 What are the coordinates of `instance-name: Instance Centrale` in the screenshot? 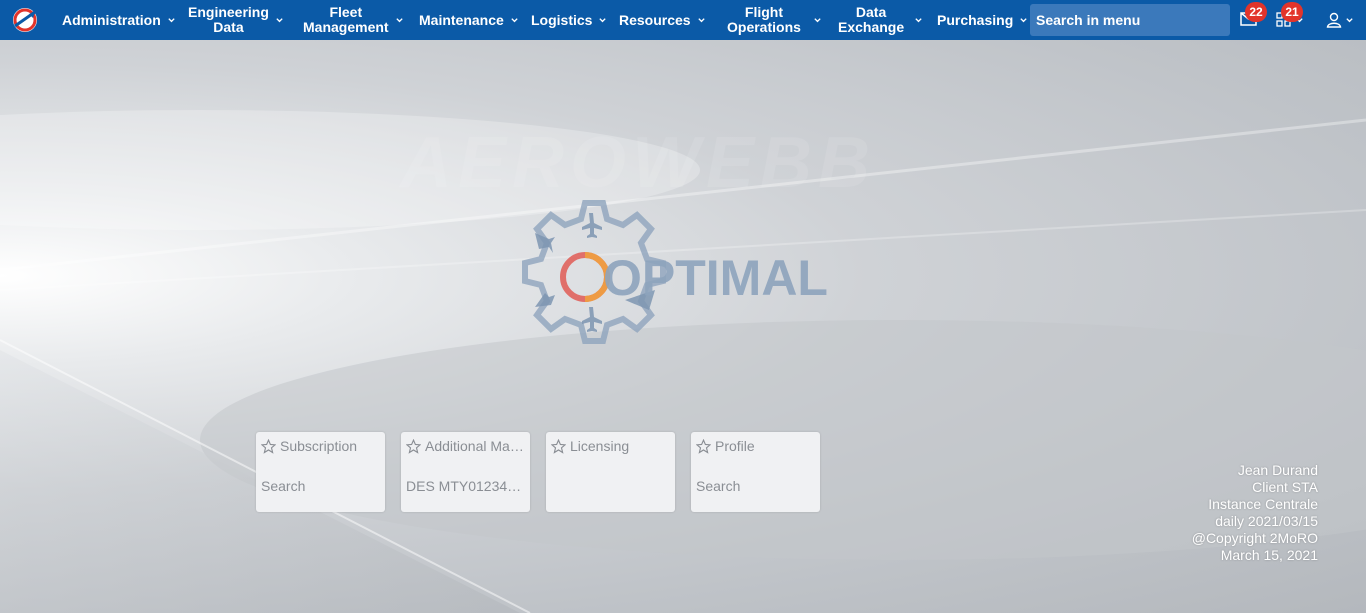 It's located at (1263, 504).